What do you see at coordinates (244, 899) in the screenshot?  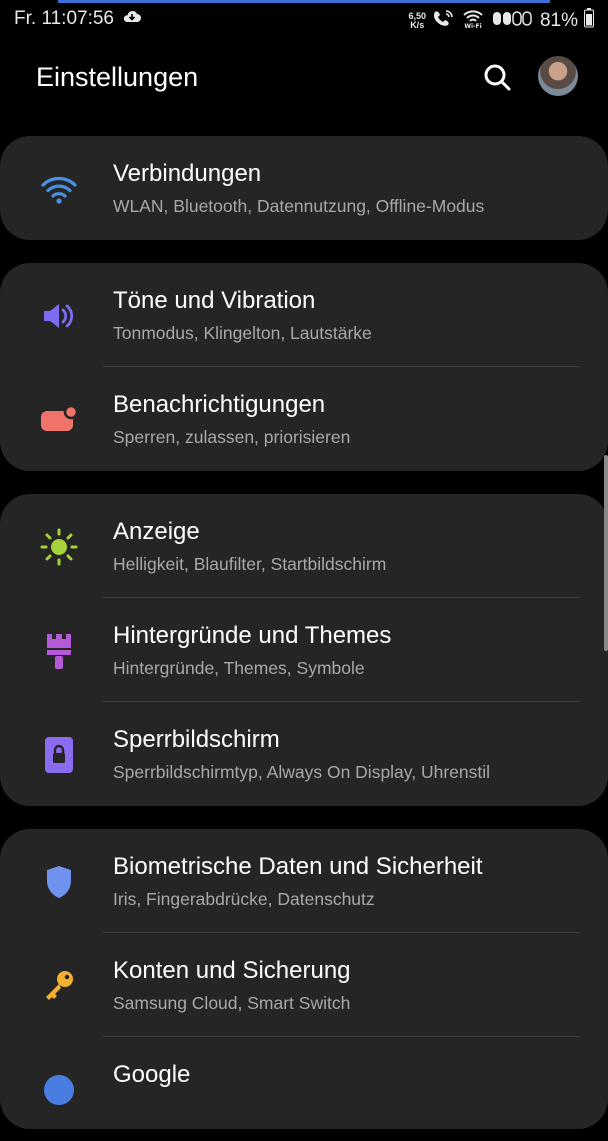 I see `item-subtitle: Iris, Fingerabdrücke, Datenschutz` at bounding box center [244, 899].